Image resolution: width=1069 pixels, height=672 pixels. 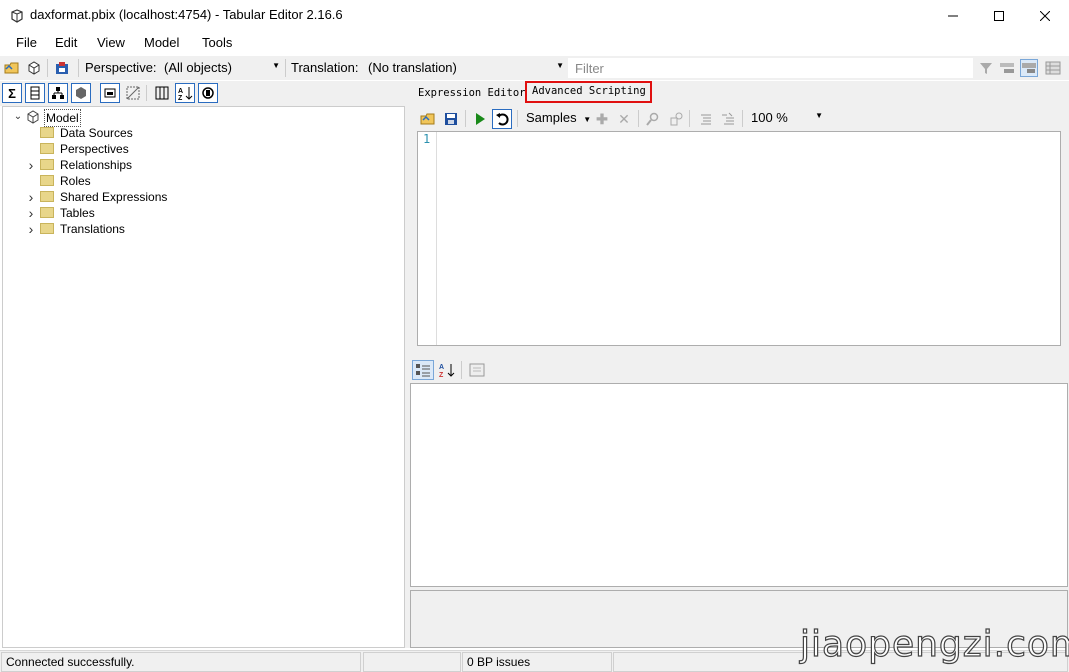 I want to click on show-hierarchies-icon, so click(x=58, y=93).